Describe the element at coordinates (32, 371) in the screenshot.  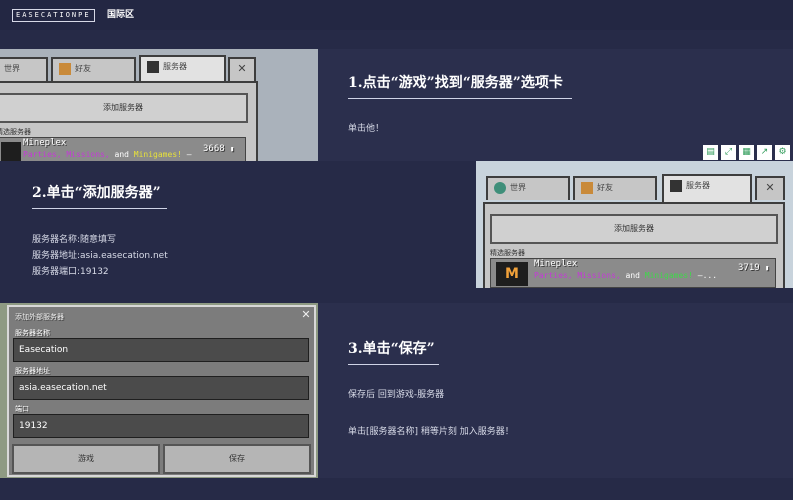
I see `server-address-label: 服务器地址` at that location.